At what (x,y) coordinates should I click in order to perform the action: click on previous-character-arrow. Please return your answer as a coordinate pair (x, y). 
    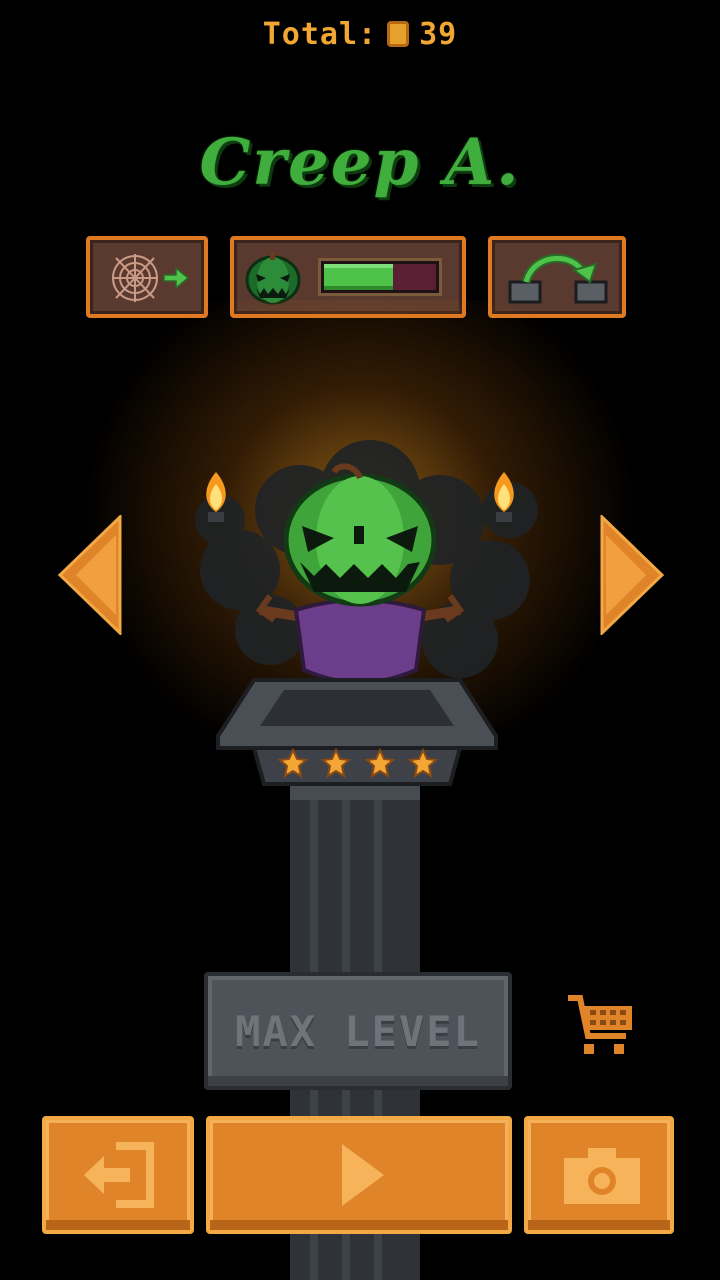
    Looking at the image, I should click on (91, 575).